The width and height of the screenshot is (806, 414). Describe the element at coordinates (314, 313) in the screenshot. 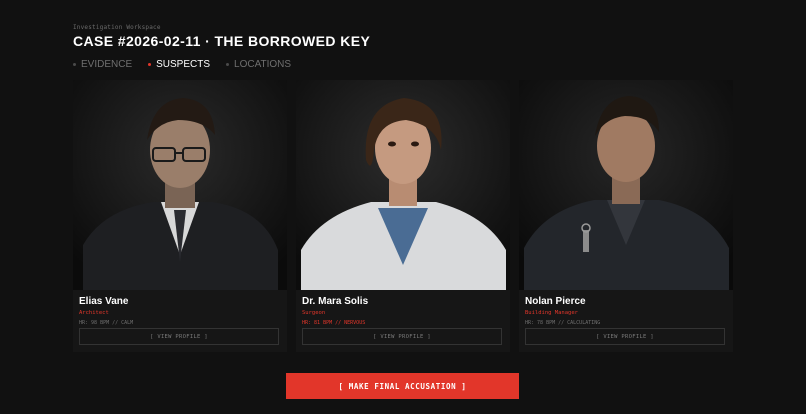

I see `suspect-role: Surgeon` at that location.